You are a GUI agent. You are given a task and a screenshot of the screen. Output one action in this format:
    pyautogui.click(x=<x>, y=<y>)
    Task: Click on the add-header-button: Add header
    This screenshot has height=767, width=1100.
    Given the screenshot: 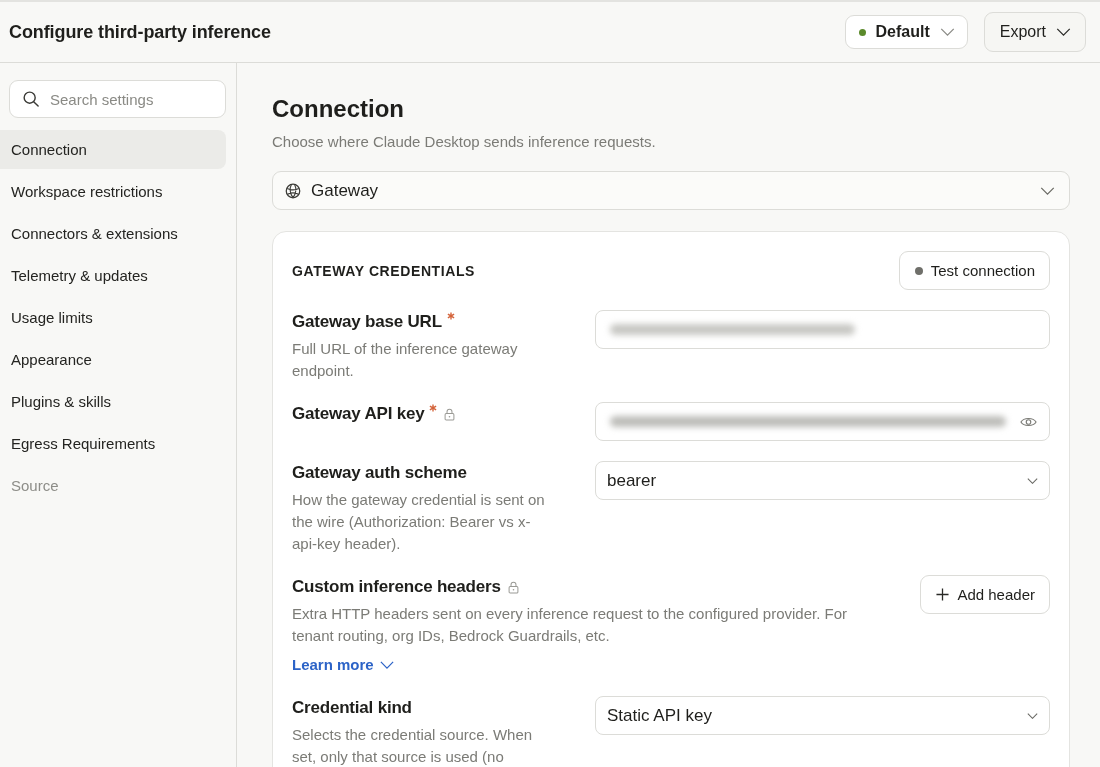 What is the action you would take?
    pyautogui.click(x=985, y=594)
    